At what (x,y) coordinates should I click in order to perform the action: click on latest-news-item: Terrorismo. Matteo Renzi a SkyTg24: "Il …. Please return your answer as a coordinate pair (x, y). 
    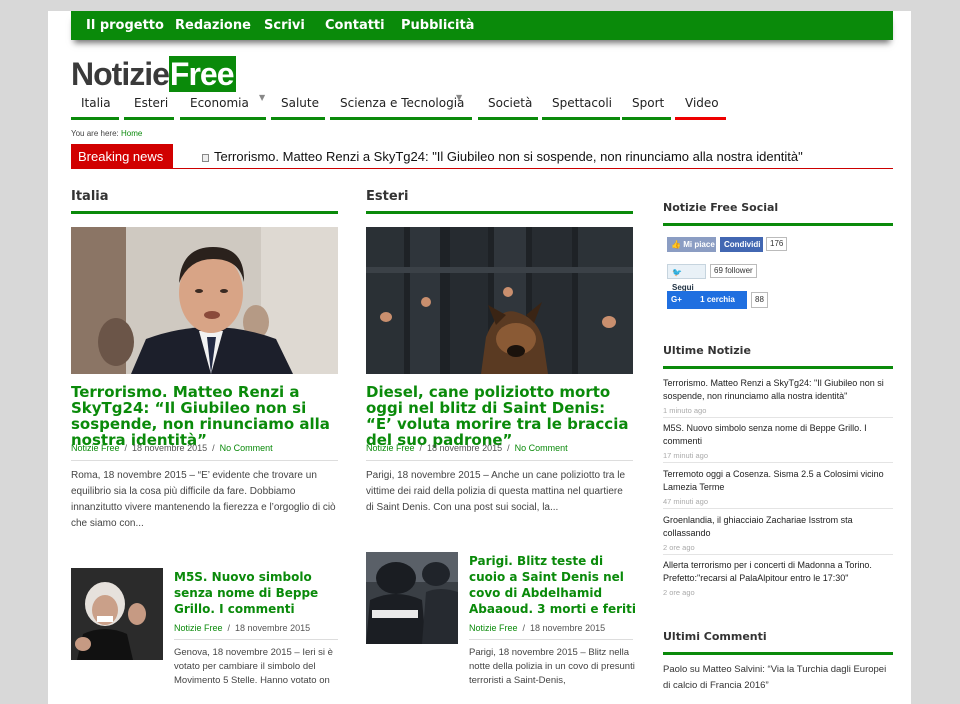
    Looking at the image, I should click on (778, 396).